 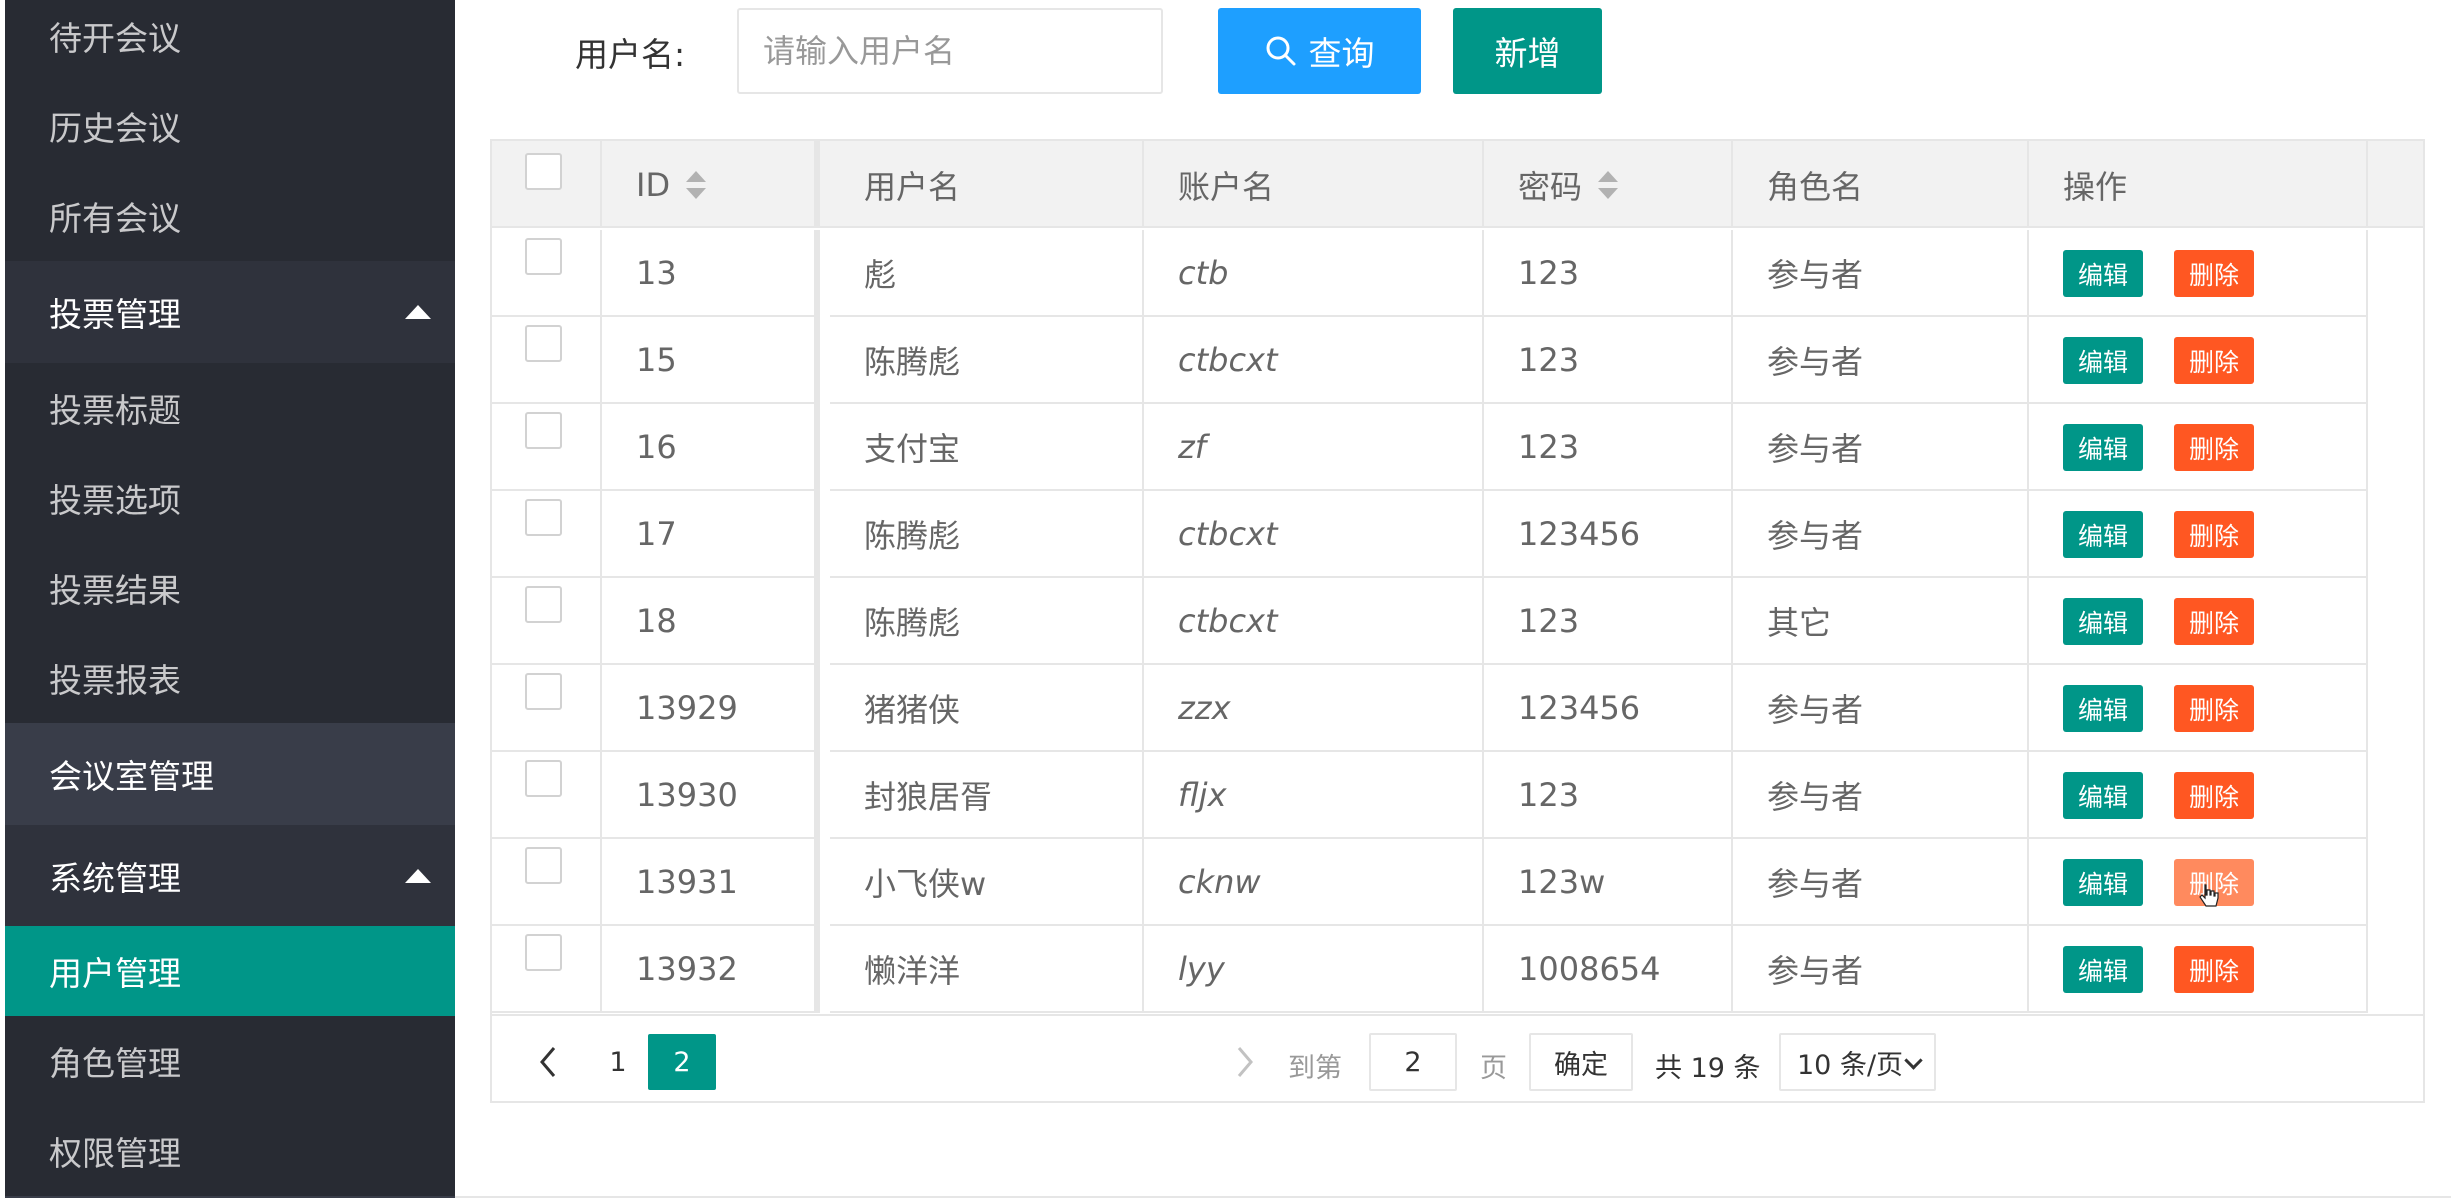 I want to click on next-page-button, so click(x=1245, y=1062).